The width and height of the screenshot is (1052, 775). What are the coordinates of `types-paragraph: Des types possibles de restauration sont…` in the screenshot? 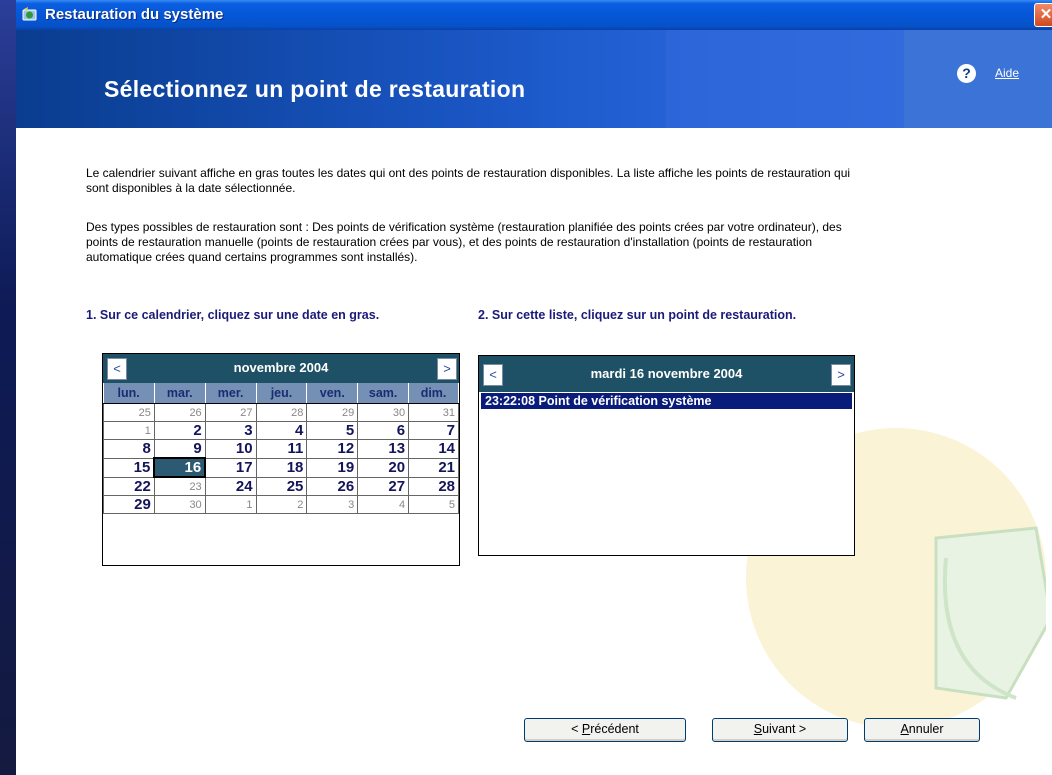 It's located at (464, 242).